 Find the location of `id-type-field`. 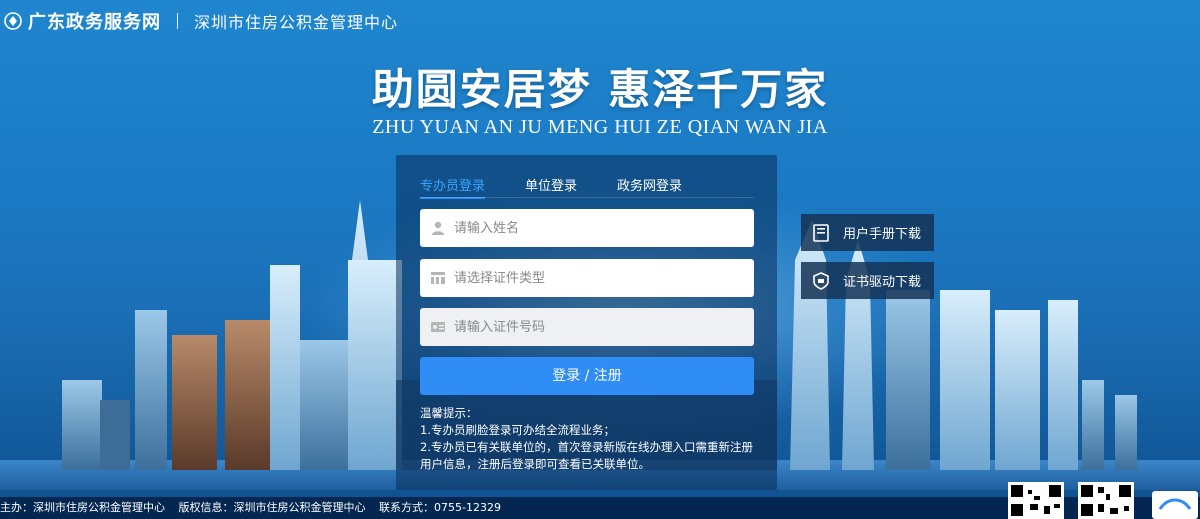

id-type-field is located at coordinates (587, 278).